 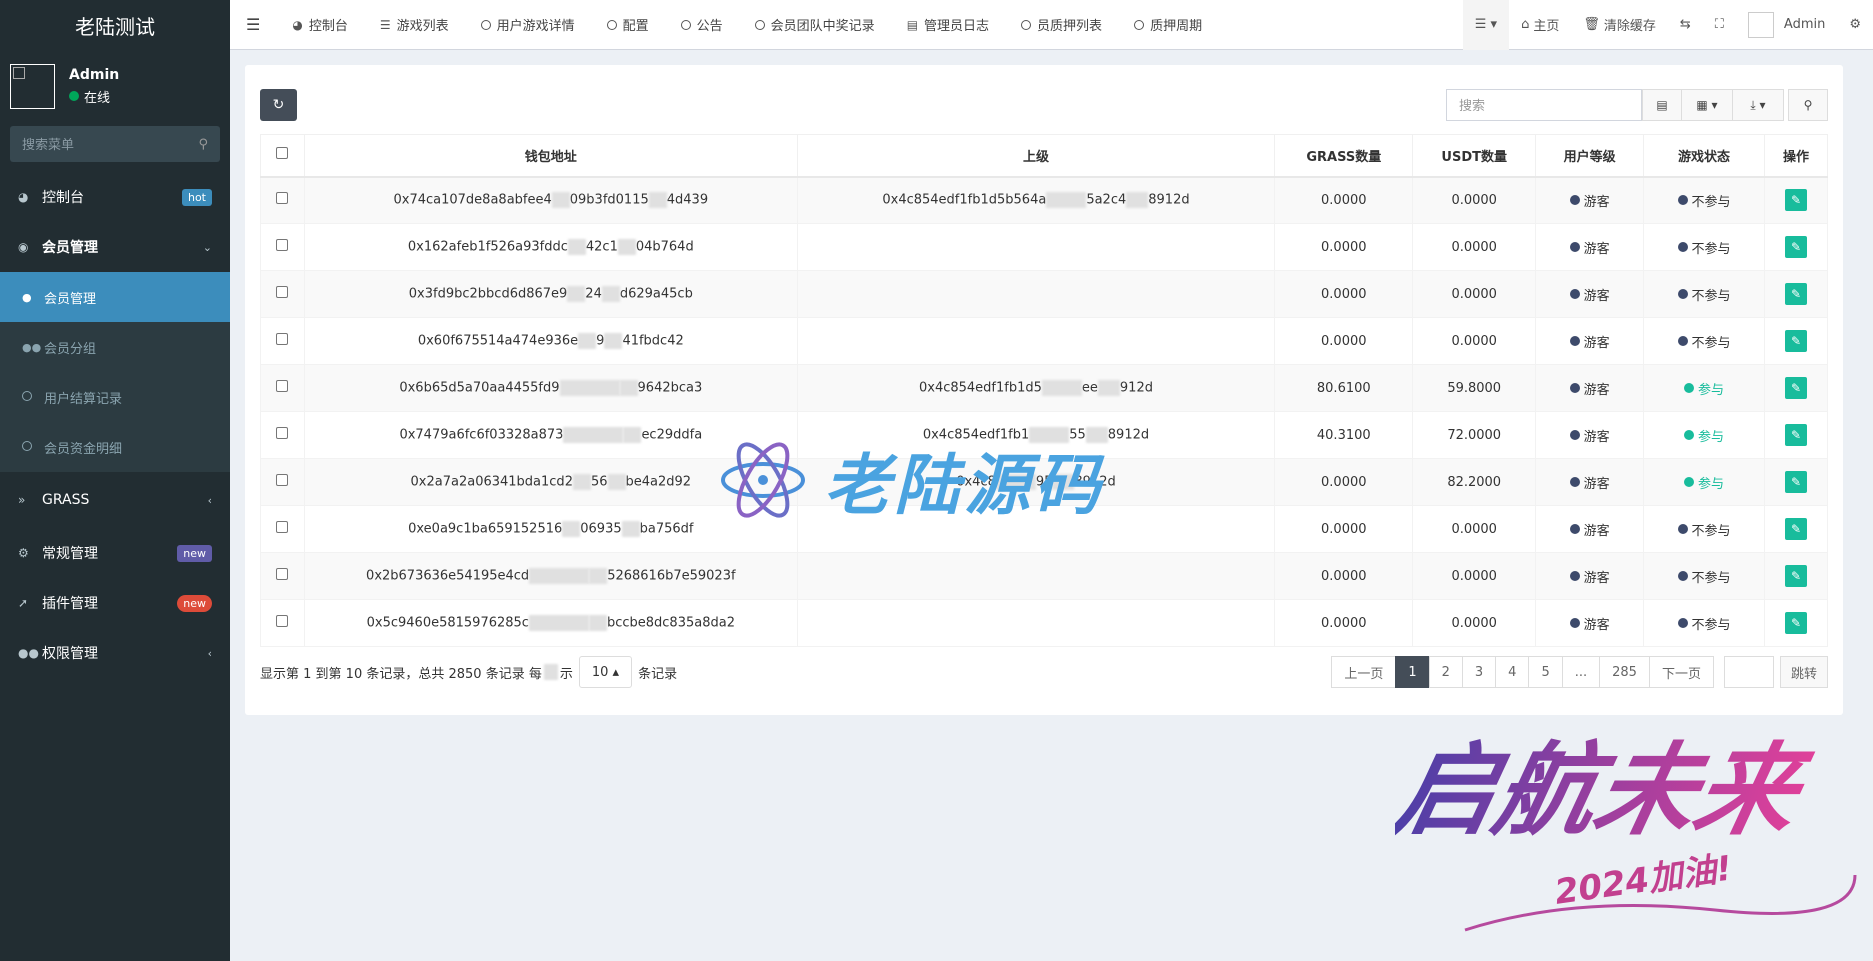 What do you see at coordinates (550, 156) in the screenshot?
I see `col-wallet: 钱包地址` at bounding box center [550, 156].